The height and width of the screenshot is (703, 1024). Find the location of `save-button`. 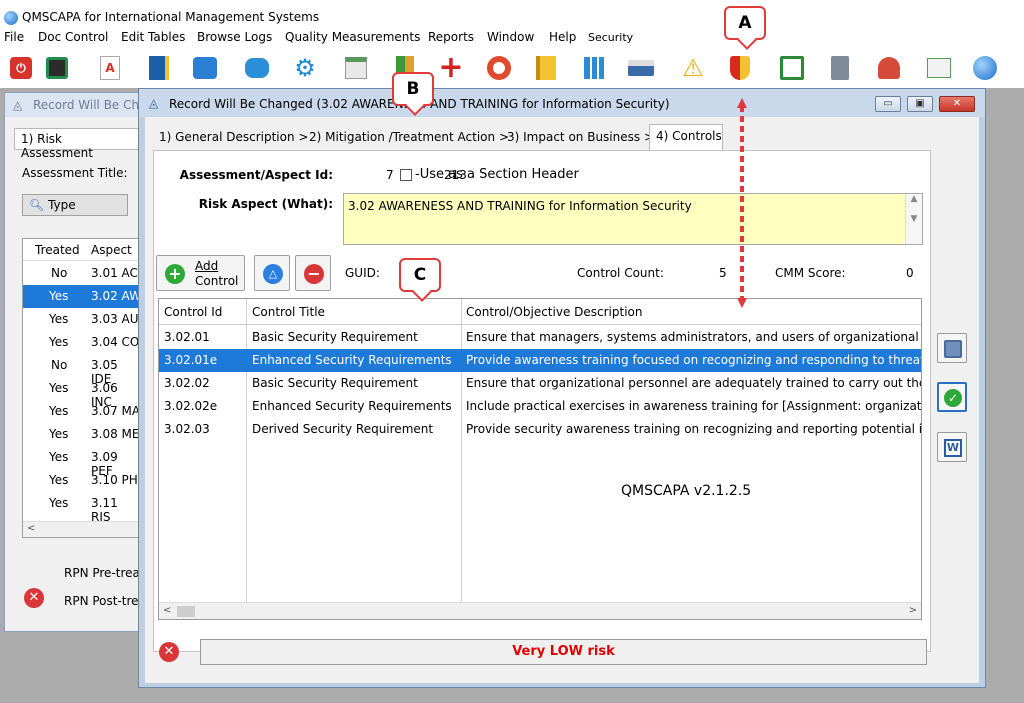

save-button is located at coordinates (952, 348).